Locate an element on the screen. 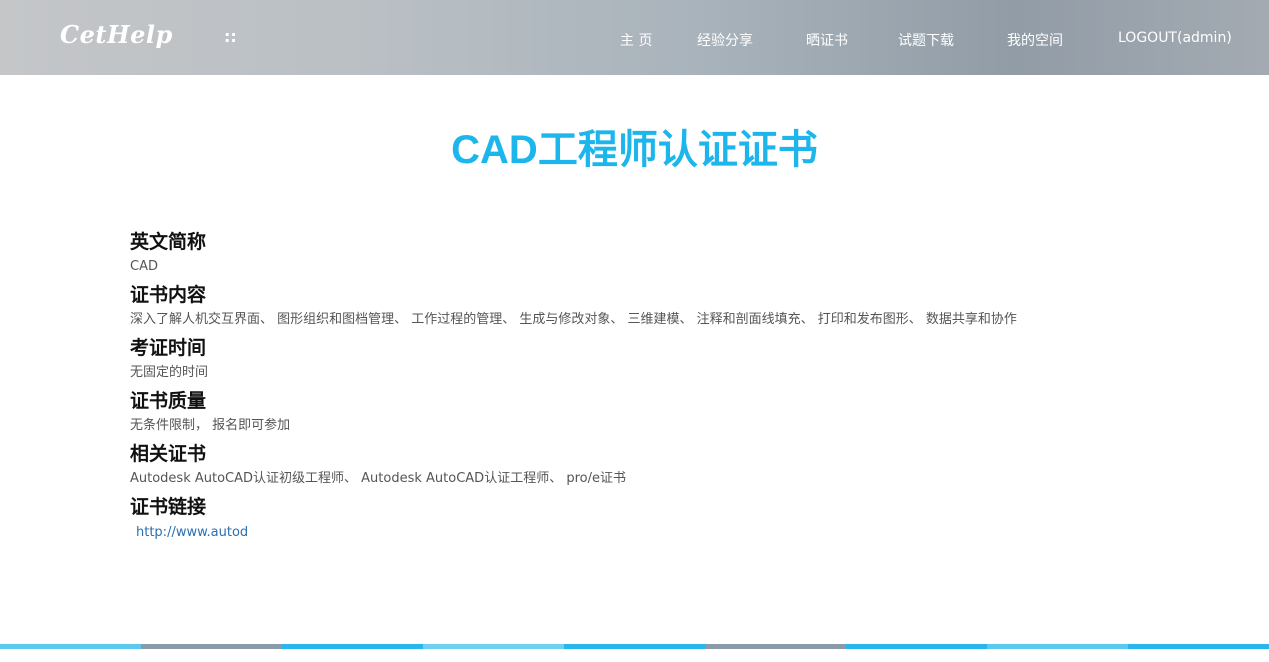  section-exam-time: 考证时间 无固定的时间 is located at coordinates (635, 359).